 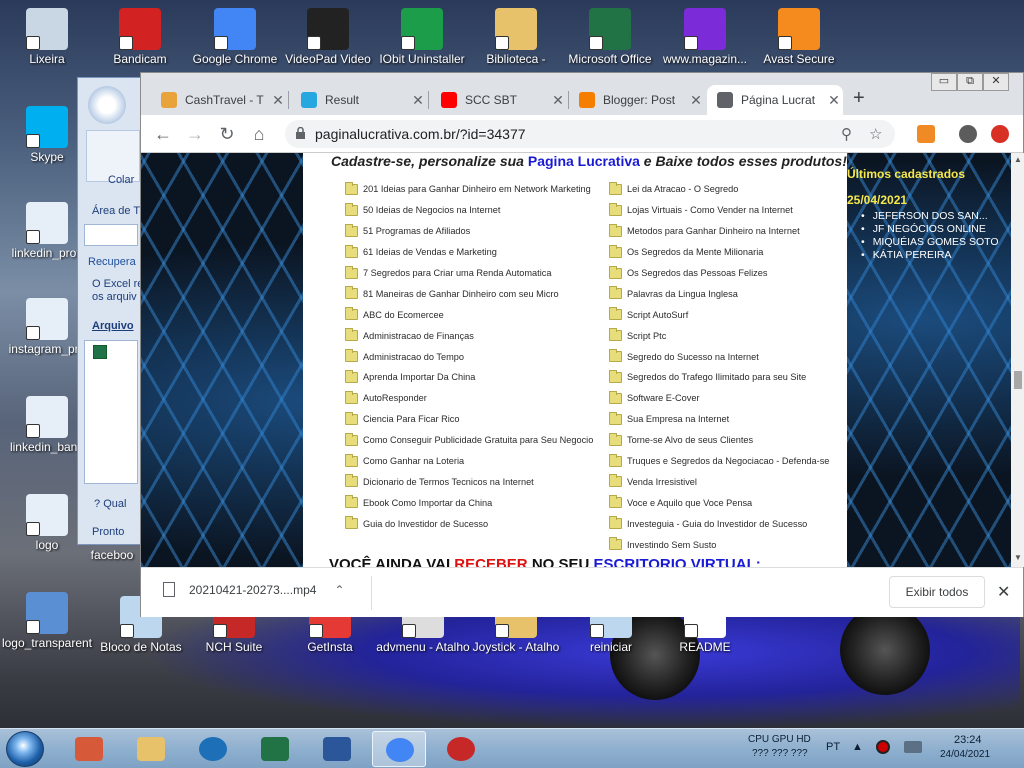 I want to click on product-title: Administracao do Tempo, so click(x=413, y=356).